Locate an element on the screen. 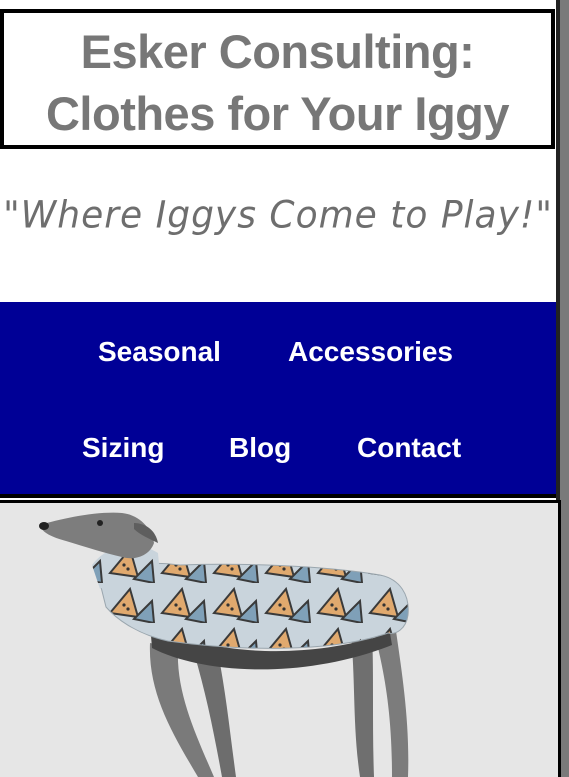 This screenshot has width=569, height=777. tagline: "Where Iggys Come to Play!" is located at coordinates (278, 215).